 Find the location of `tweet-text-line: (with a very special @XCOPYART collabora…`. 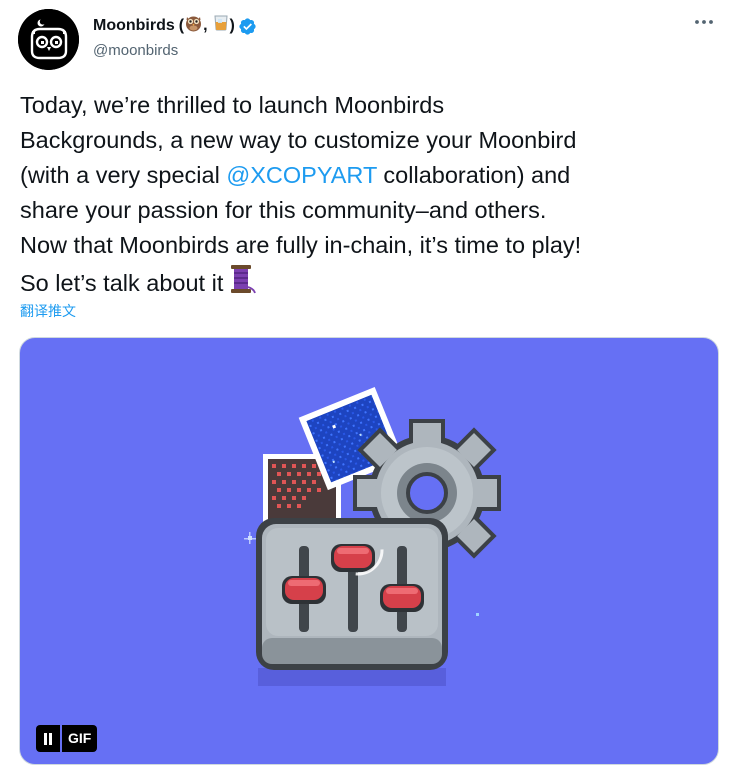

tweet-text-line: (with a very special @XCOPYART collabora… is located at coordinates (370, 175).